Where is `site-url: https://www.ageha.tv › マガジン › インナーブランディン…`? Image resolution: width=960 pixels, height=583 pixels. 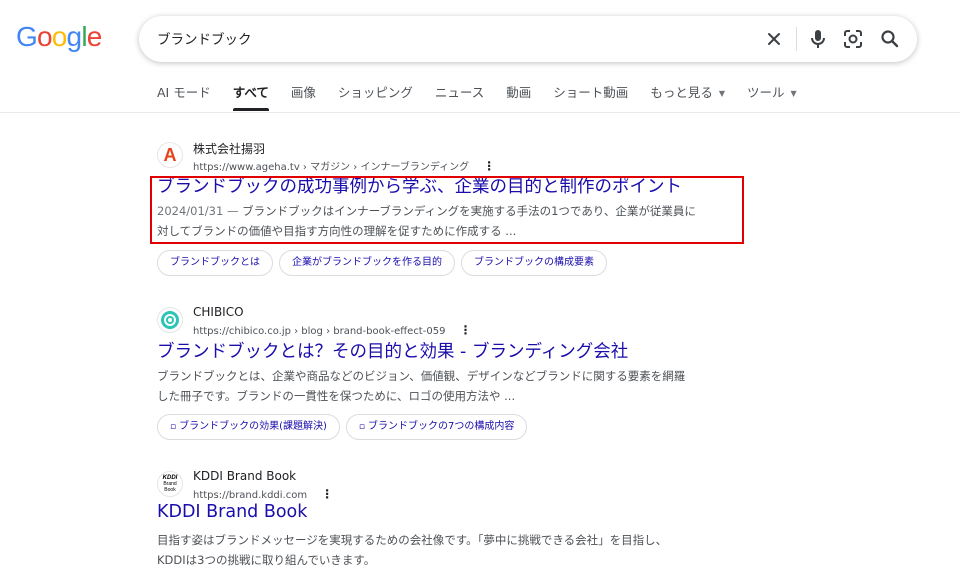 site-url: https://www.ageha.tv › マガジン › インナーブランディン… is located at coordinates (344, 165).